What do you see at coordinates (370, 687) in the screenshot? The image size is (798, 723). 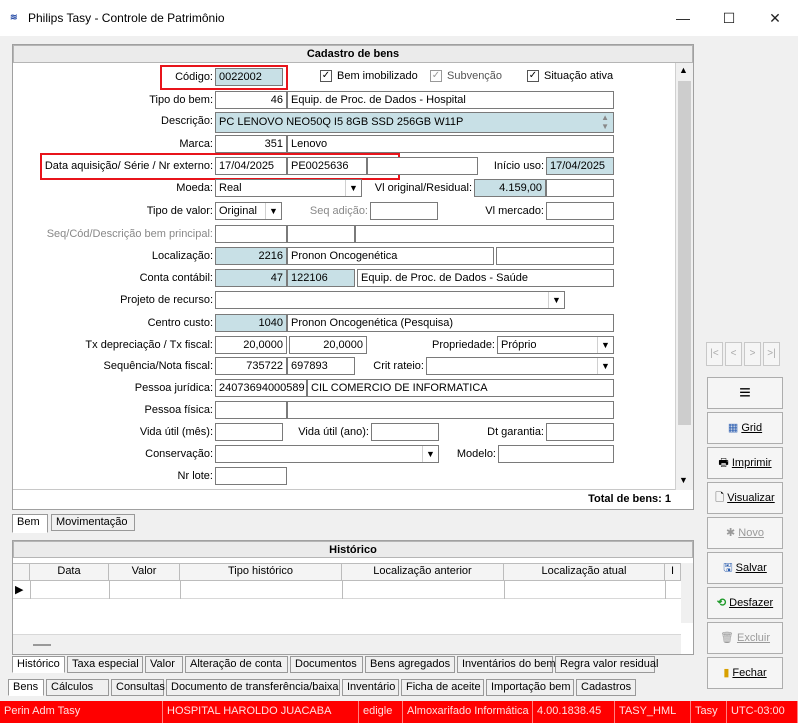 I see `tab-inventario: Inventário` at bounding box center [370, 687].